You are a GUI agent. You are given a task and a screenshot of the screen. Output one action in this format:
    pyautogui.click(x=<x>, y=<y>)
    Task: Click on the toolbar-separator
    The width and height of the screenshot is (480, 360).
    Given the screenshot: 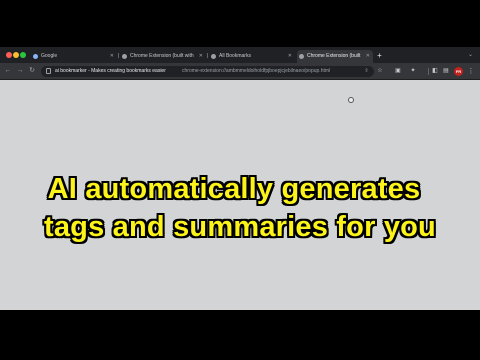 What is the action you would take?
    pyautogui.click(x=428, y=71)
    